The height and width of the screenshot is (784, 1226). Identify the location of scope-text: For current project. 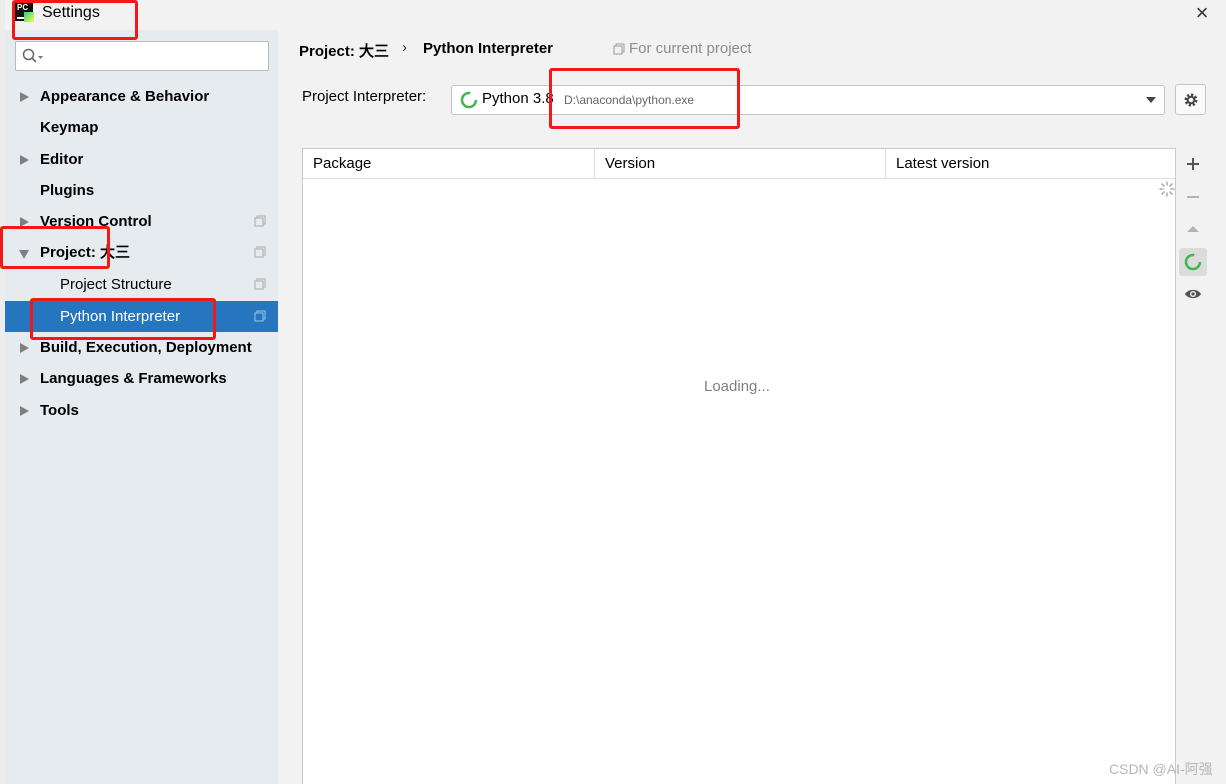
(690, 48).